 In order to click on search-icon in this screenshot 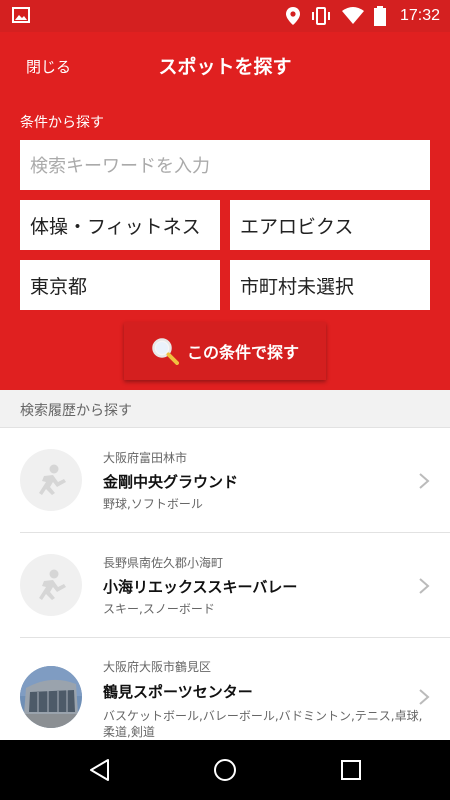, I will do `click(165, 351)`.